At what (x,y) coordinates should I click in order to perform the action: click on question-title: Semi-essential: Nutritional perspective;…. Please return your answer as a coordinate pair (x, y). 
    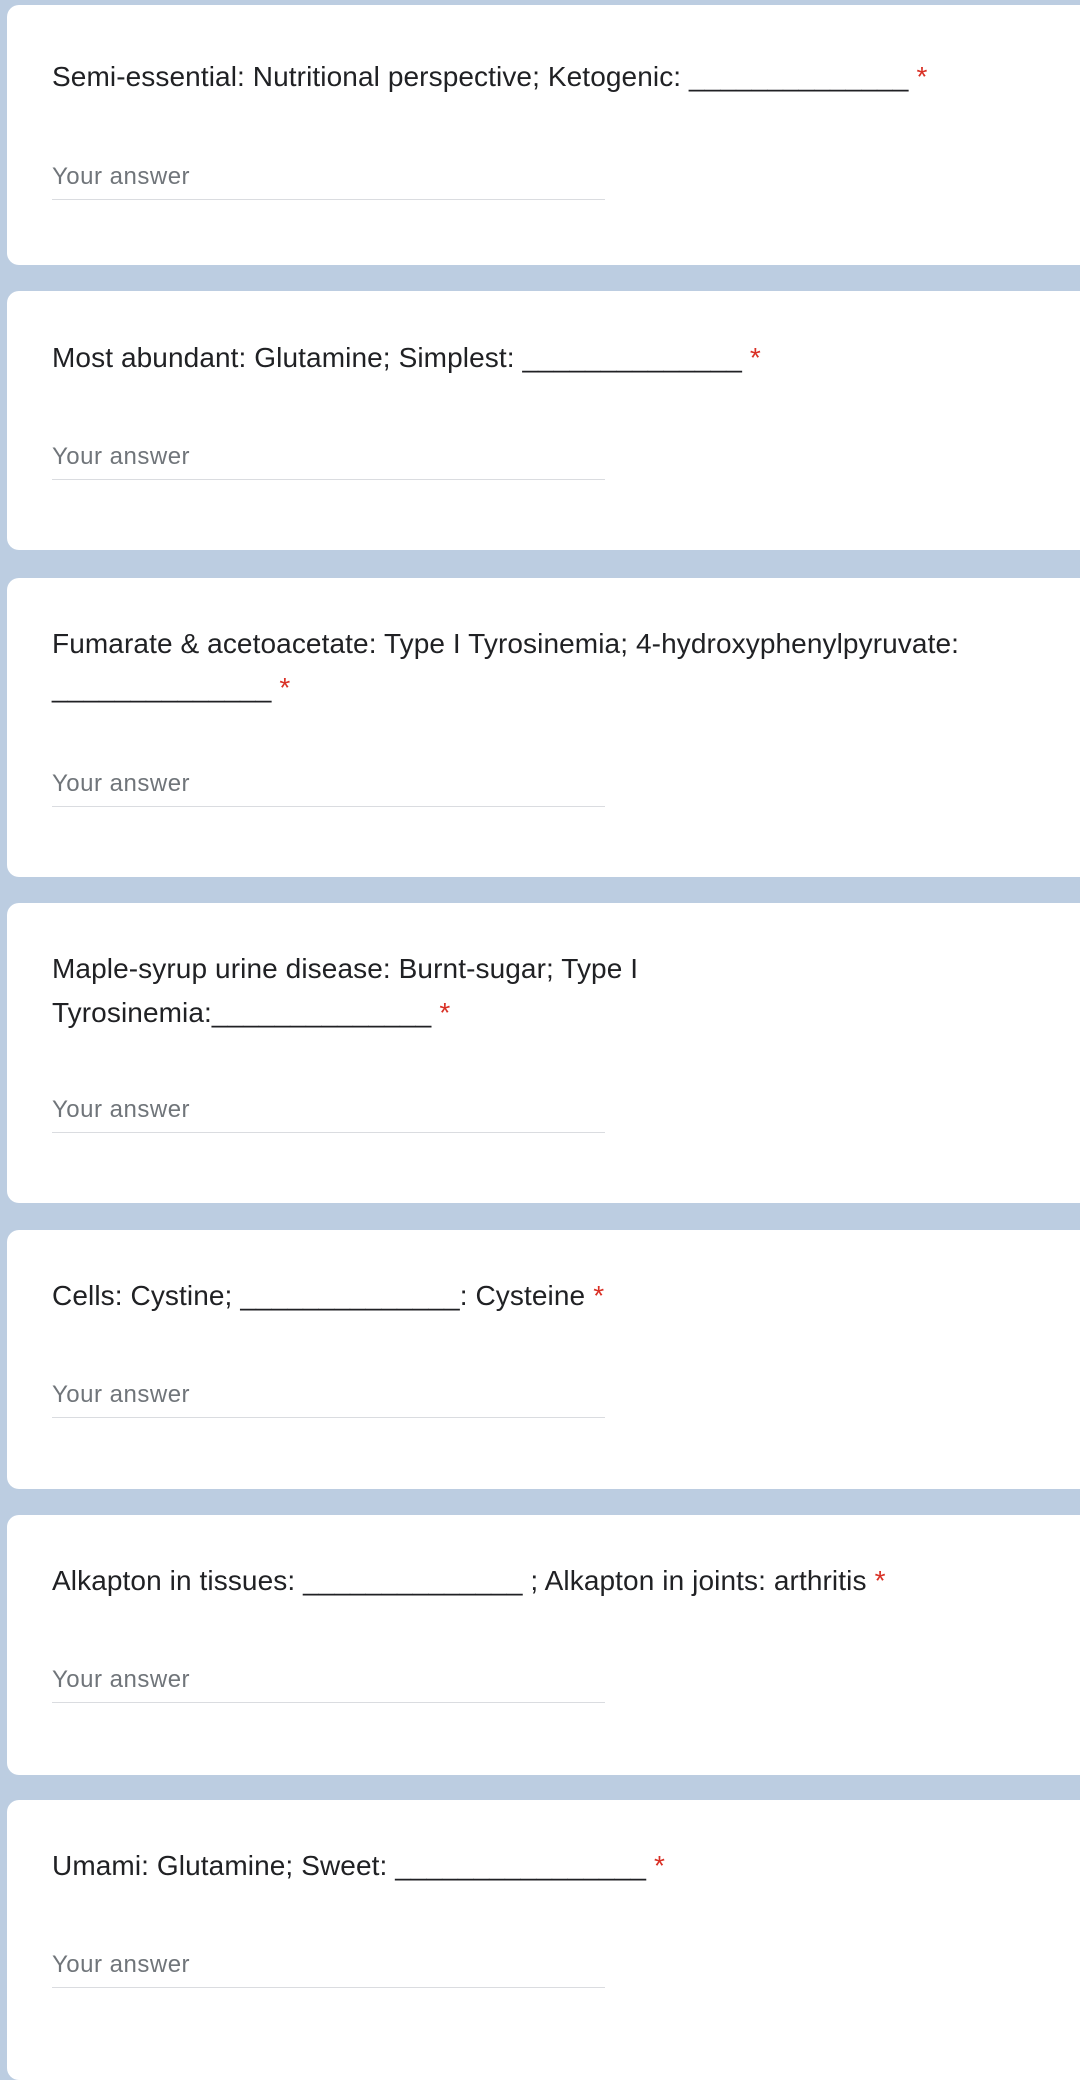
    Looking at the image, I should click on (544, 77).